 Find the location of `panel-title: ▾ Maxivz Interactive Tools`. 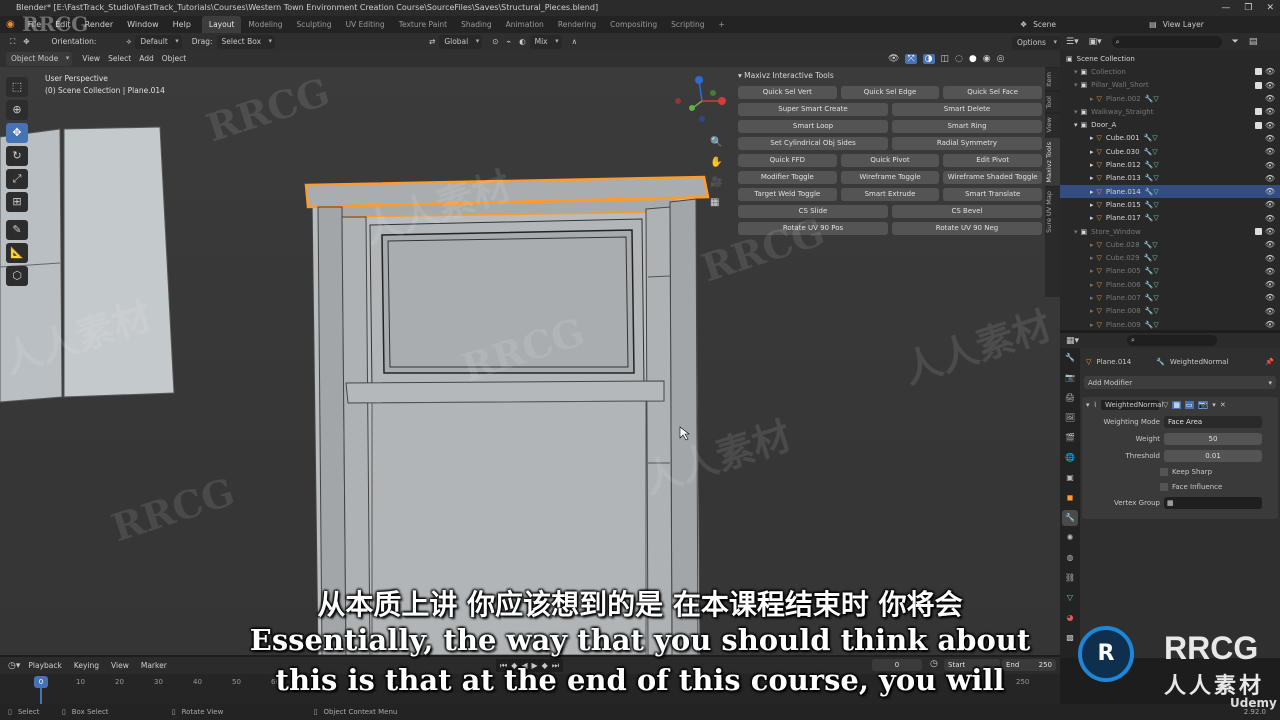

panel-title: ▾ Maxivz Interactive Tools is located at coordinates (891, 75).